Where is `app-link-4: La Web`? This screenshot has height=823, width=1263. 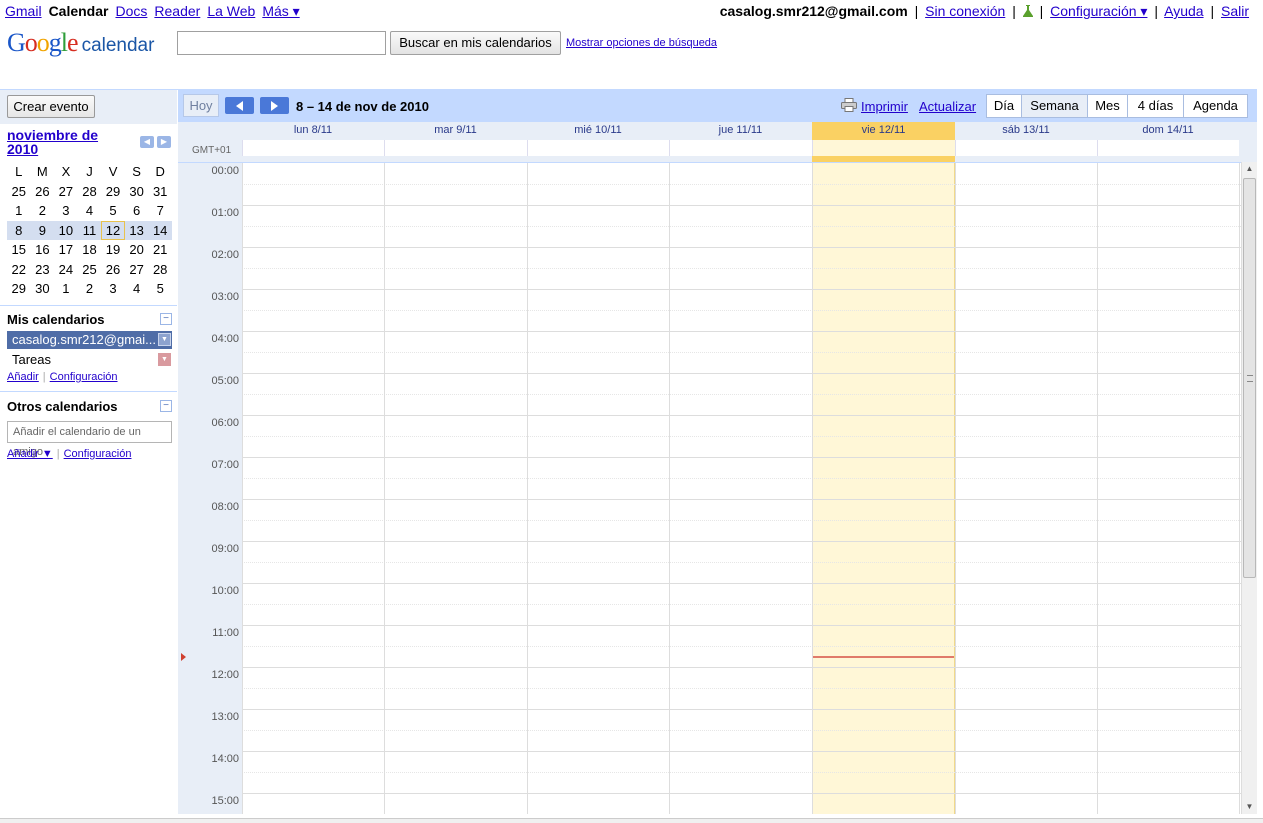 app-link-4: La Web is located at coordinates (231, 11).